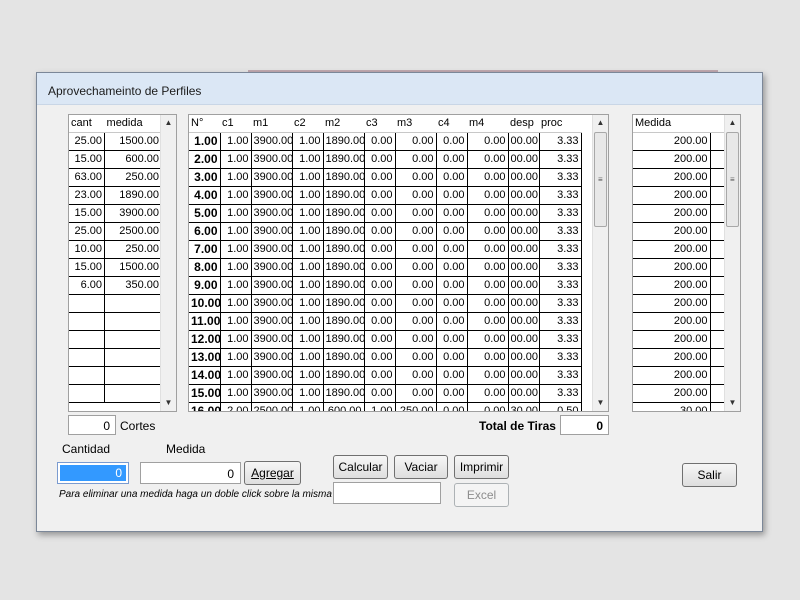  What do you see at coordinates (205, 141) in the screenshot?
I see `results-cell-N: 1.00` at bounding box center [205, 141].